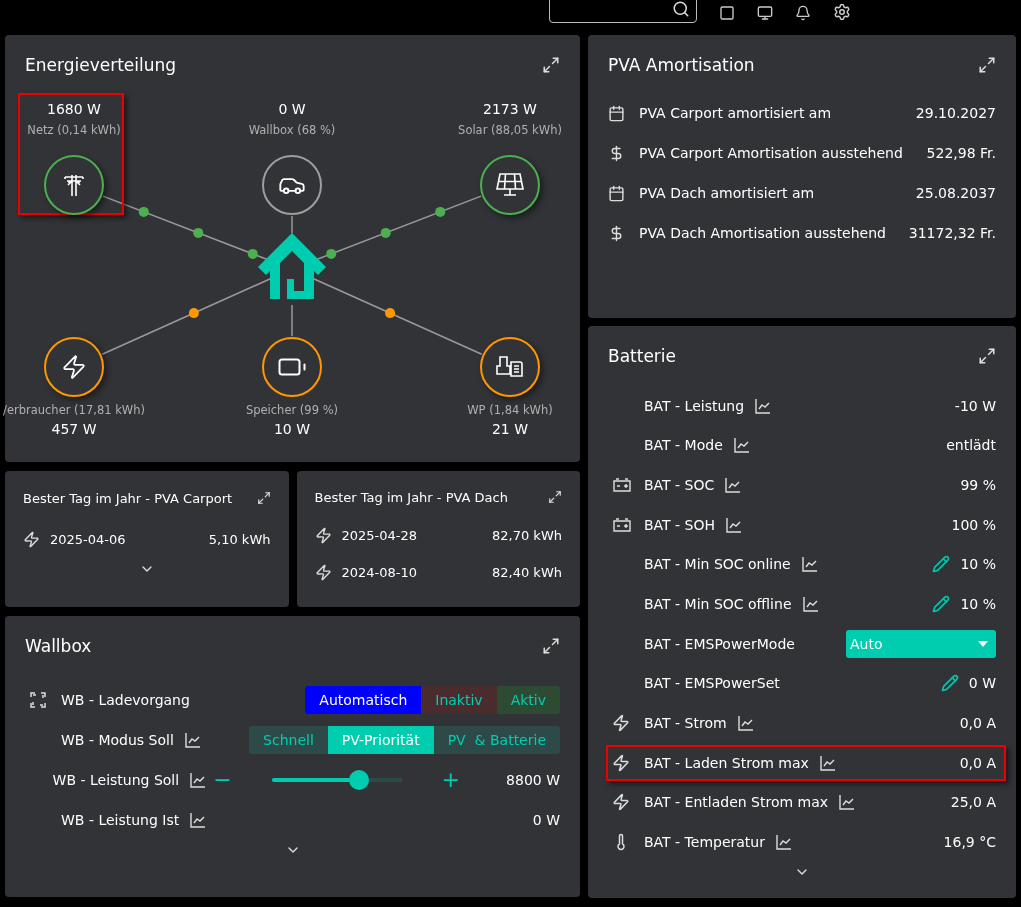  Describe the element at coordinates (288, 740) in the screenshot. I see `mode-option: Schnell` at that location.